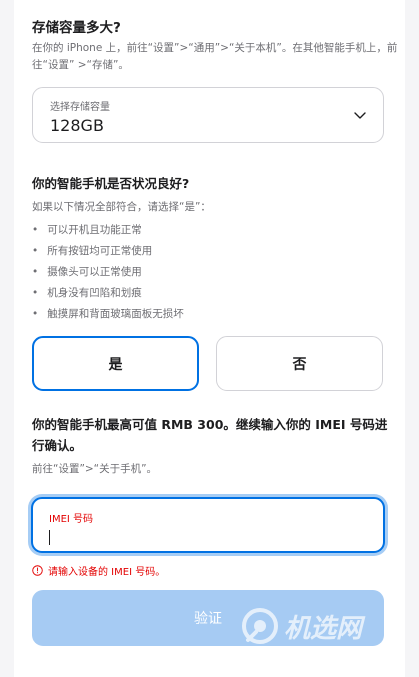 The image size is (419, 677). What do you see at coordinates (37, 570) in the screenshot?
I see `error-icon` at bounding box center [37, 570].